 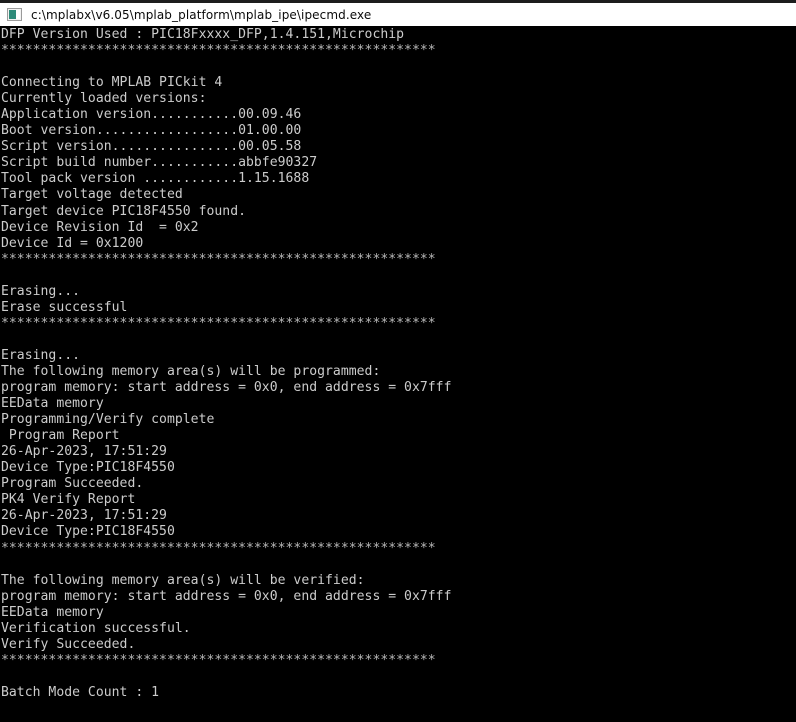 What do you see at coordinates (60, 436) in the screenshot?
I see `terminal-line: Program Report` at bounding box center [60, 436].